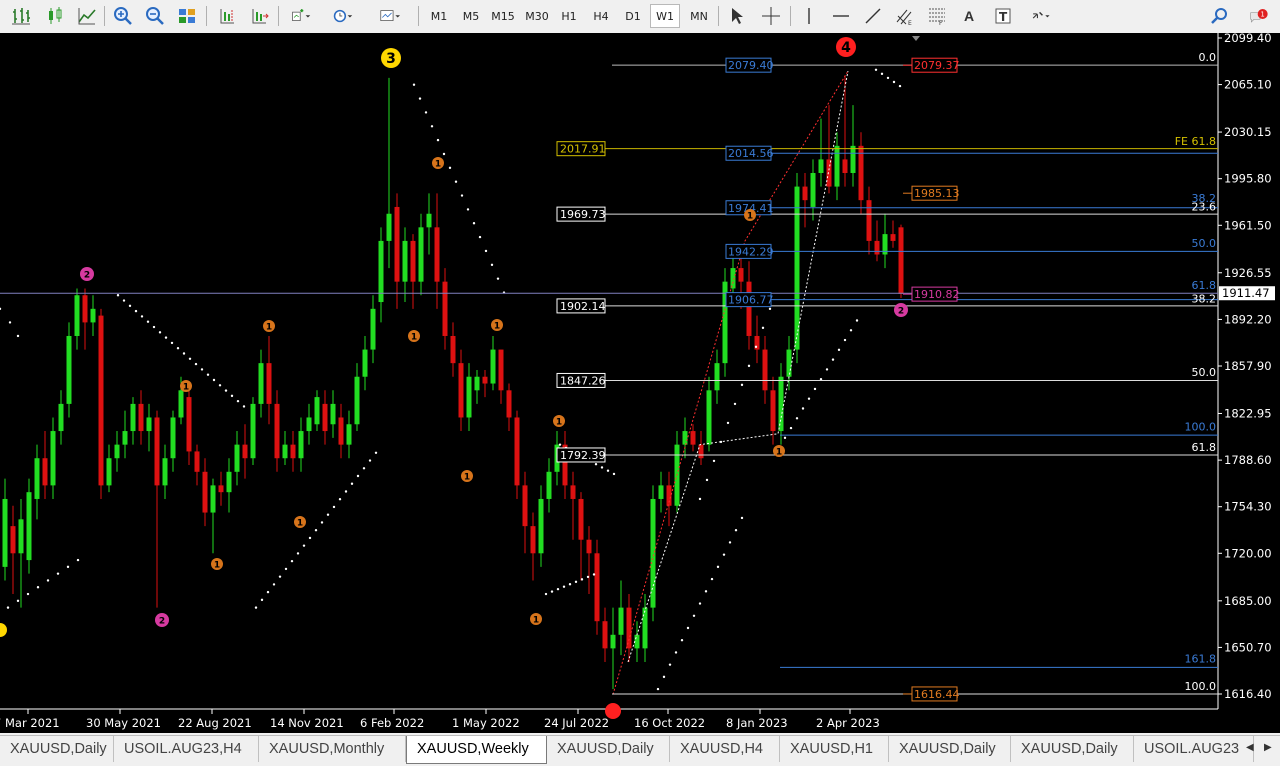  Describe the element at coordinates (332, 749) in the screenshot. I see `chart-tab: XAUUSD,Monthly` at that location.